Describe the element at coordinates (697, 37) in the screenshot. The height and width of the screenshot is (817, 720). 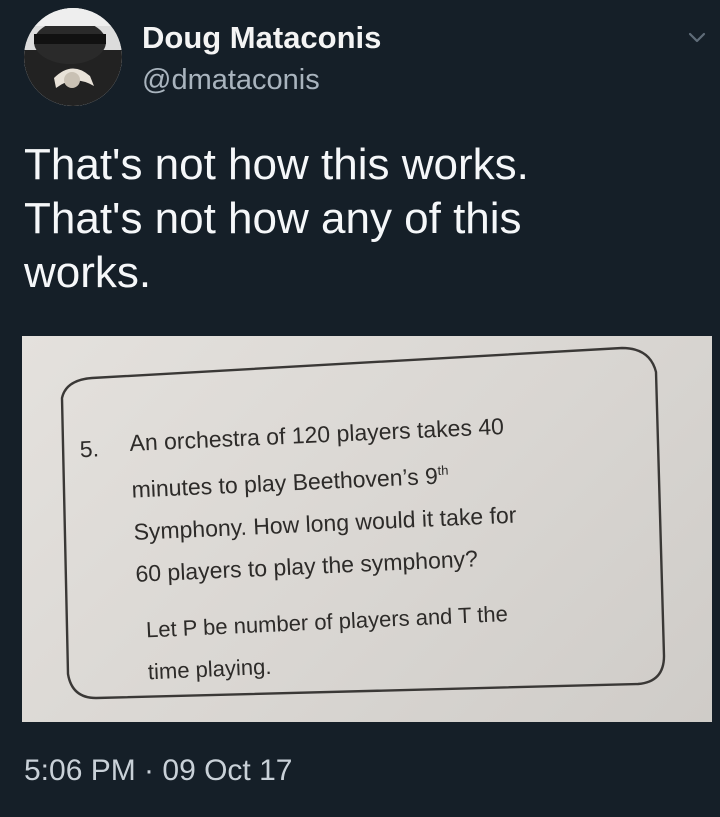
I see `chevron-down-icon` at that location.